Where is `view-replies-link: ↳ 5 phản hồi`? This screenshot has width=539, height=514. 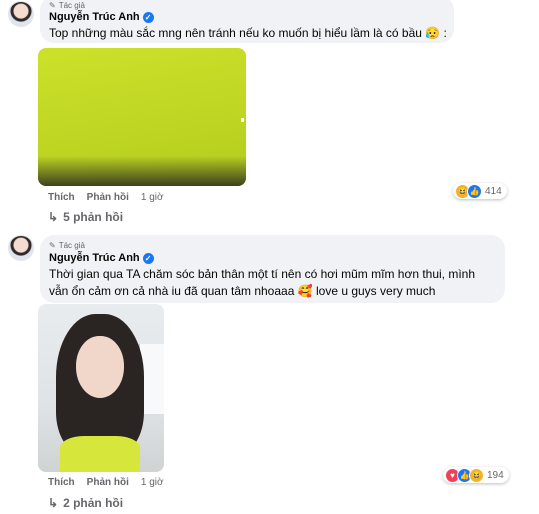
view-replies-link: ↳ 5 phản hồi is located at coordinates (85, 217).